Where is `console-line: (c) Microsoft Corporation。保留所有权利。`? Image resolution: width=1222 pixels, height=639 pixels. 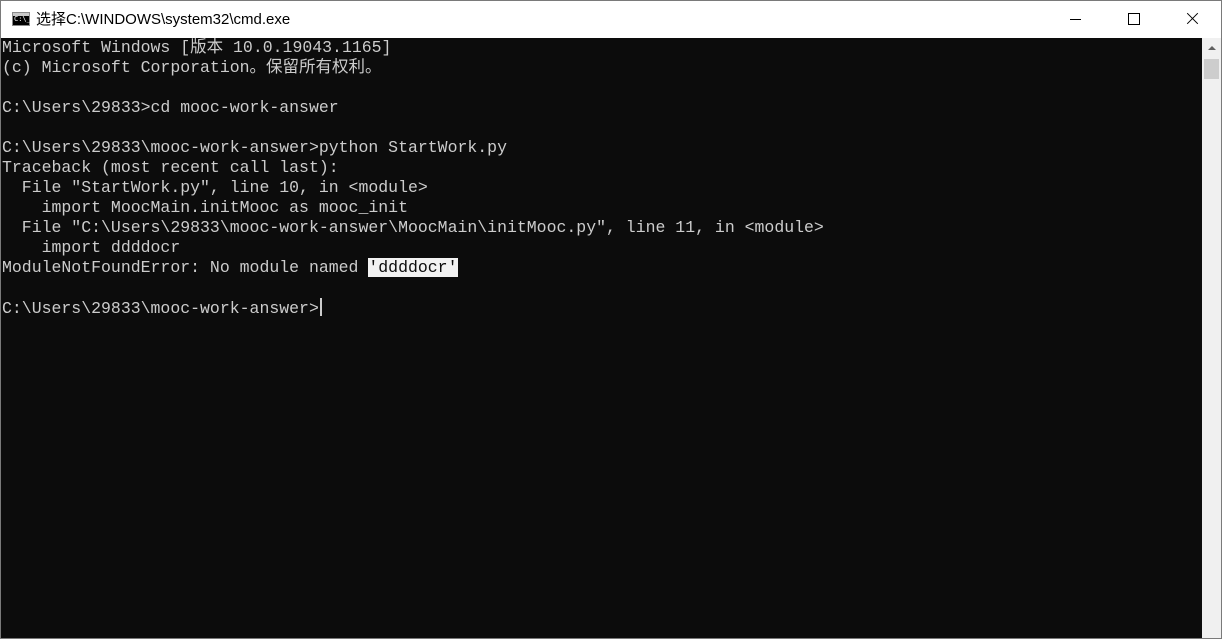
console-line: (c) Microsoft Corporation。保留所有权利。 is located at coordinates (192, 68).